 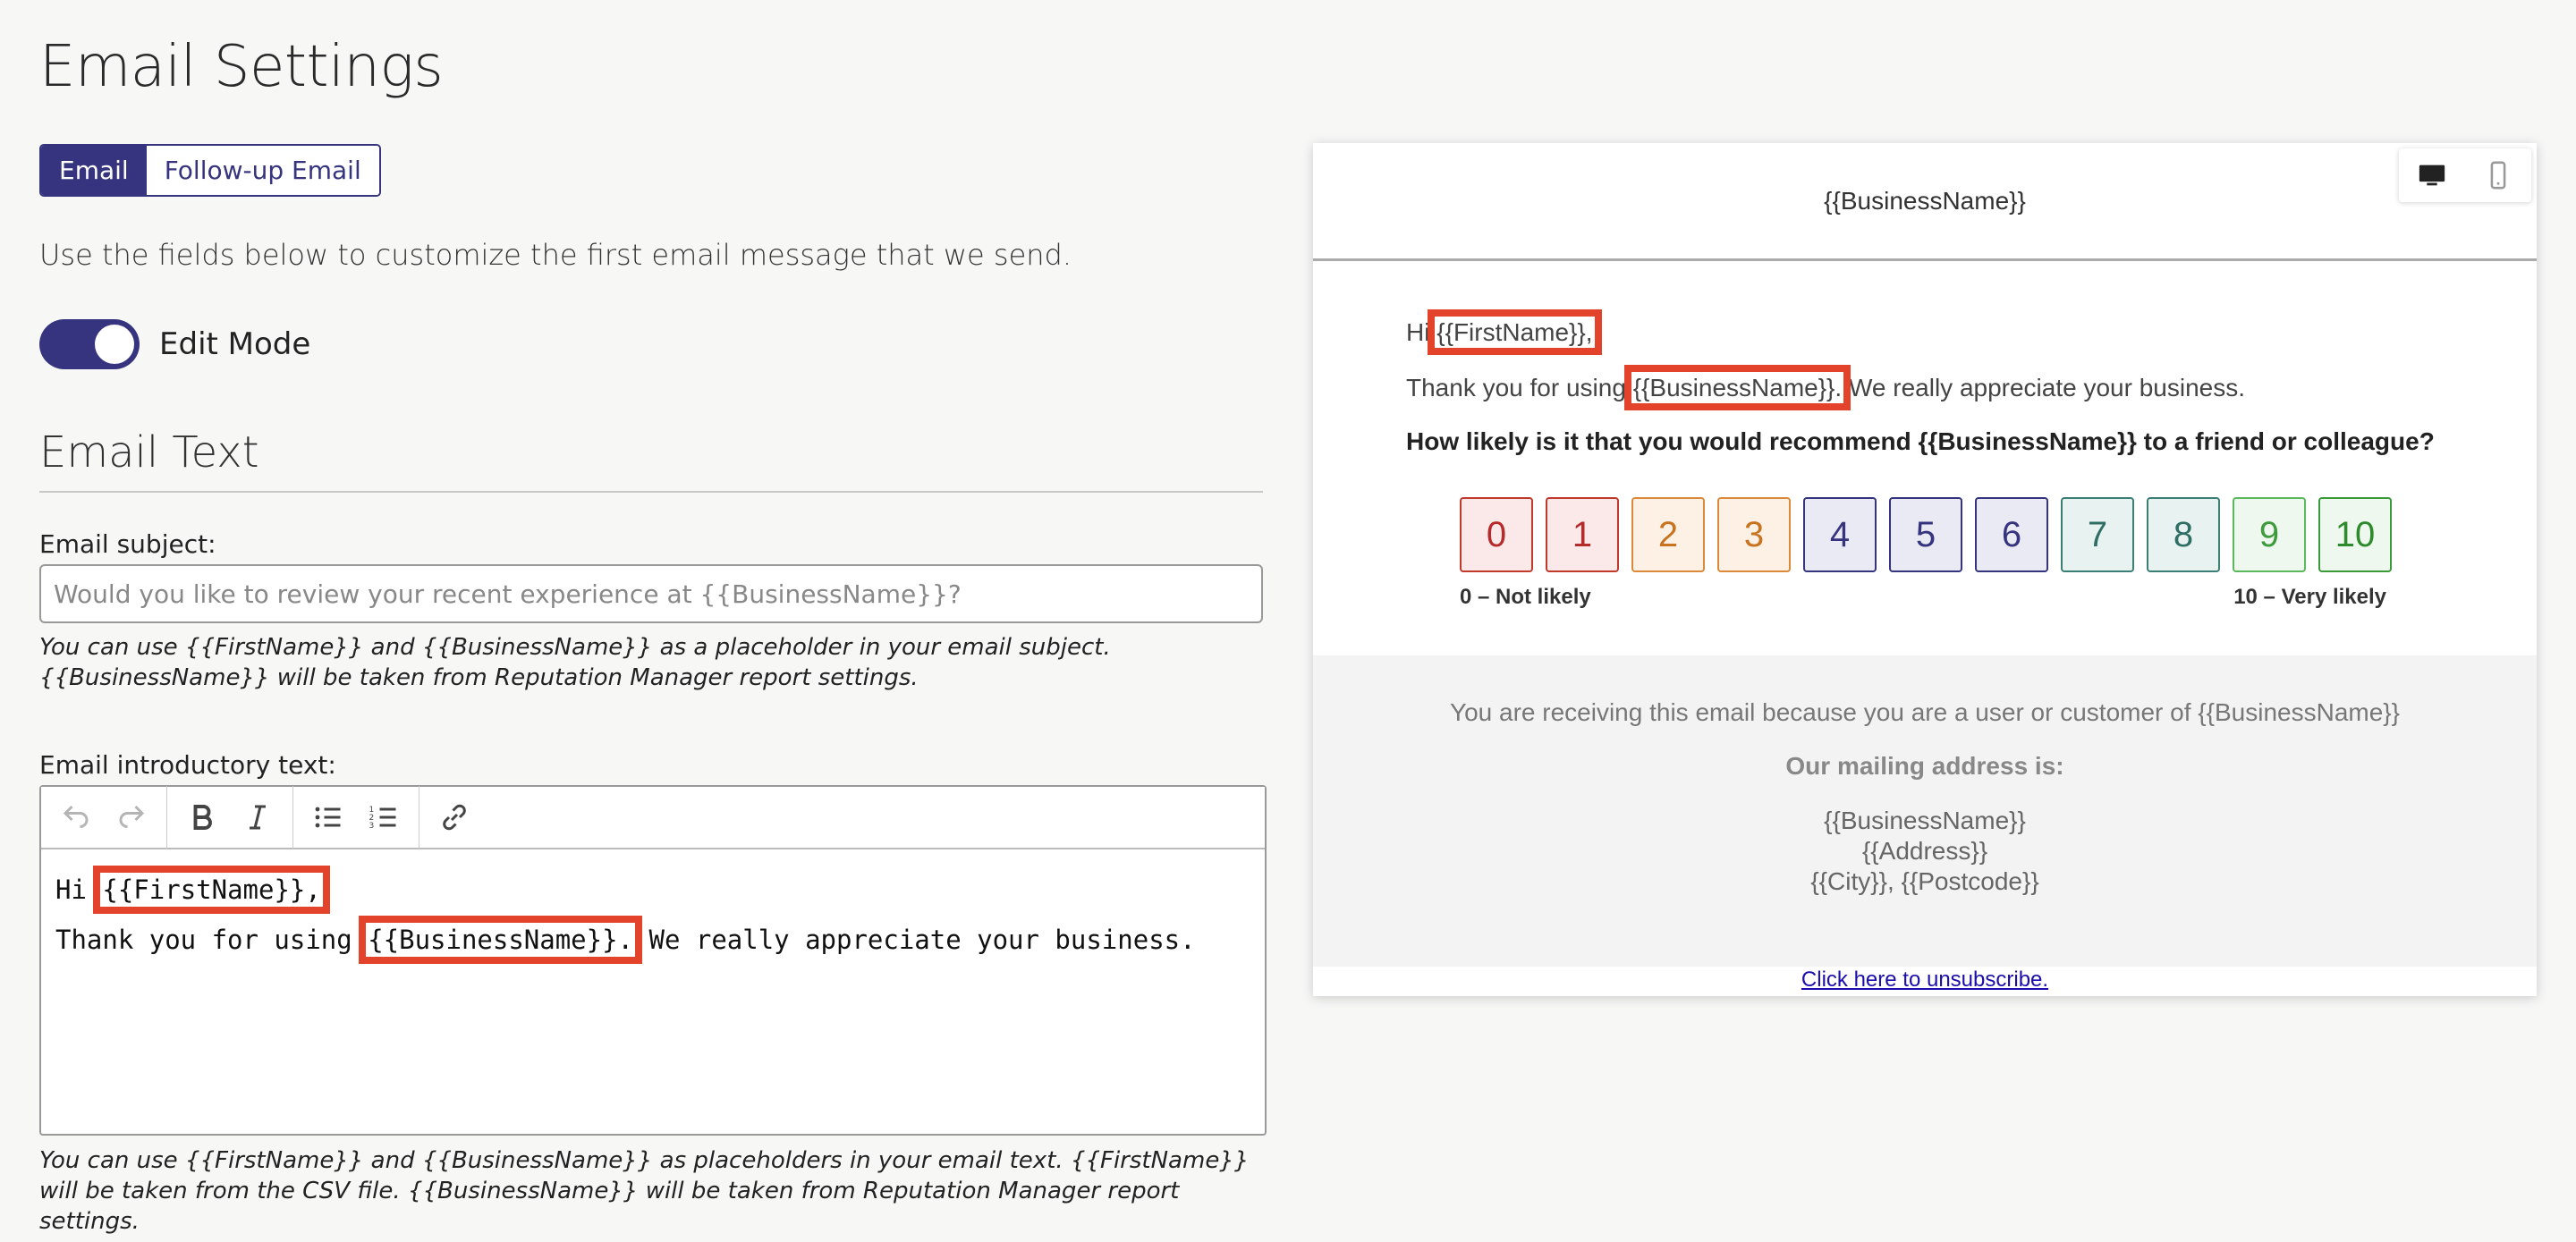 I want to click on unsubscribe-link: Click here to unsubscribe., so click(x=1924, y=980).